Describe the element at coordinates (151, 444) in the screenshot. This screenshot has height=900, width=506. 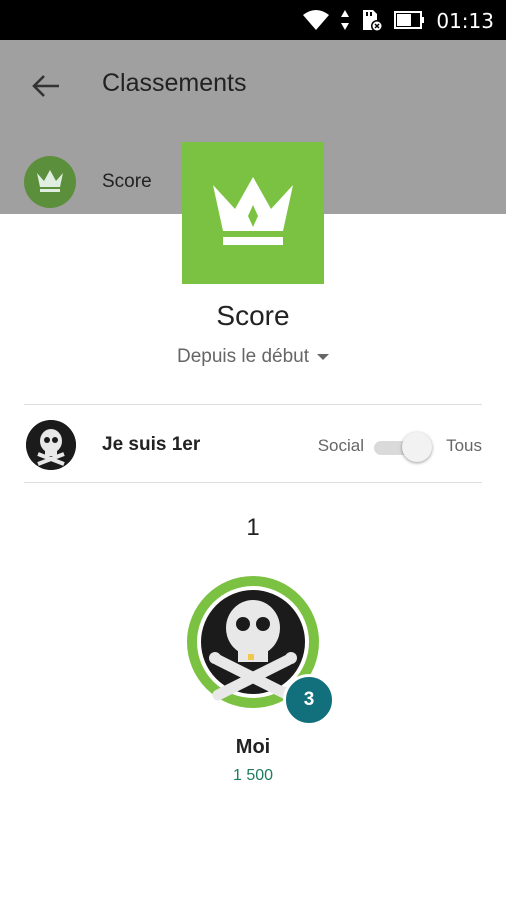
I see `player-title: Je suis 1er` at that location.